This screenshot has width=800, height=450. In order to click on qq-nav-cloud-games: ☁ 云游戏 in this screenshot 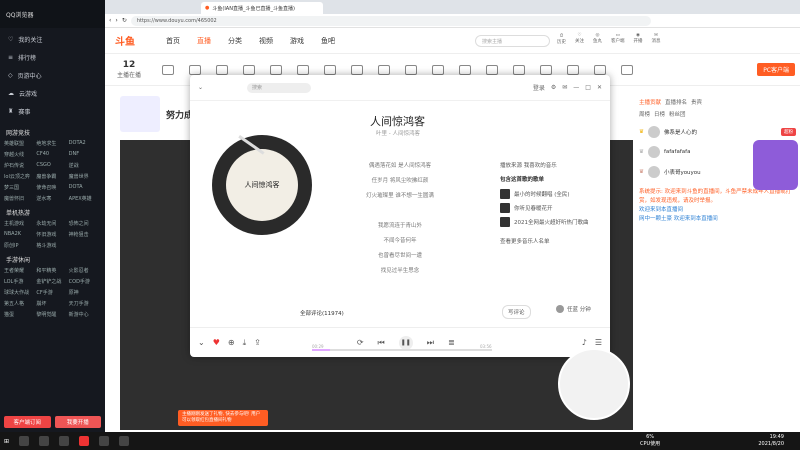, I will do `click(52, 93)`.